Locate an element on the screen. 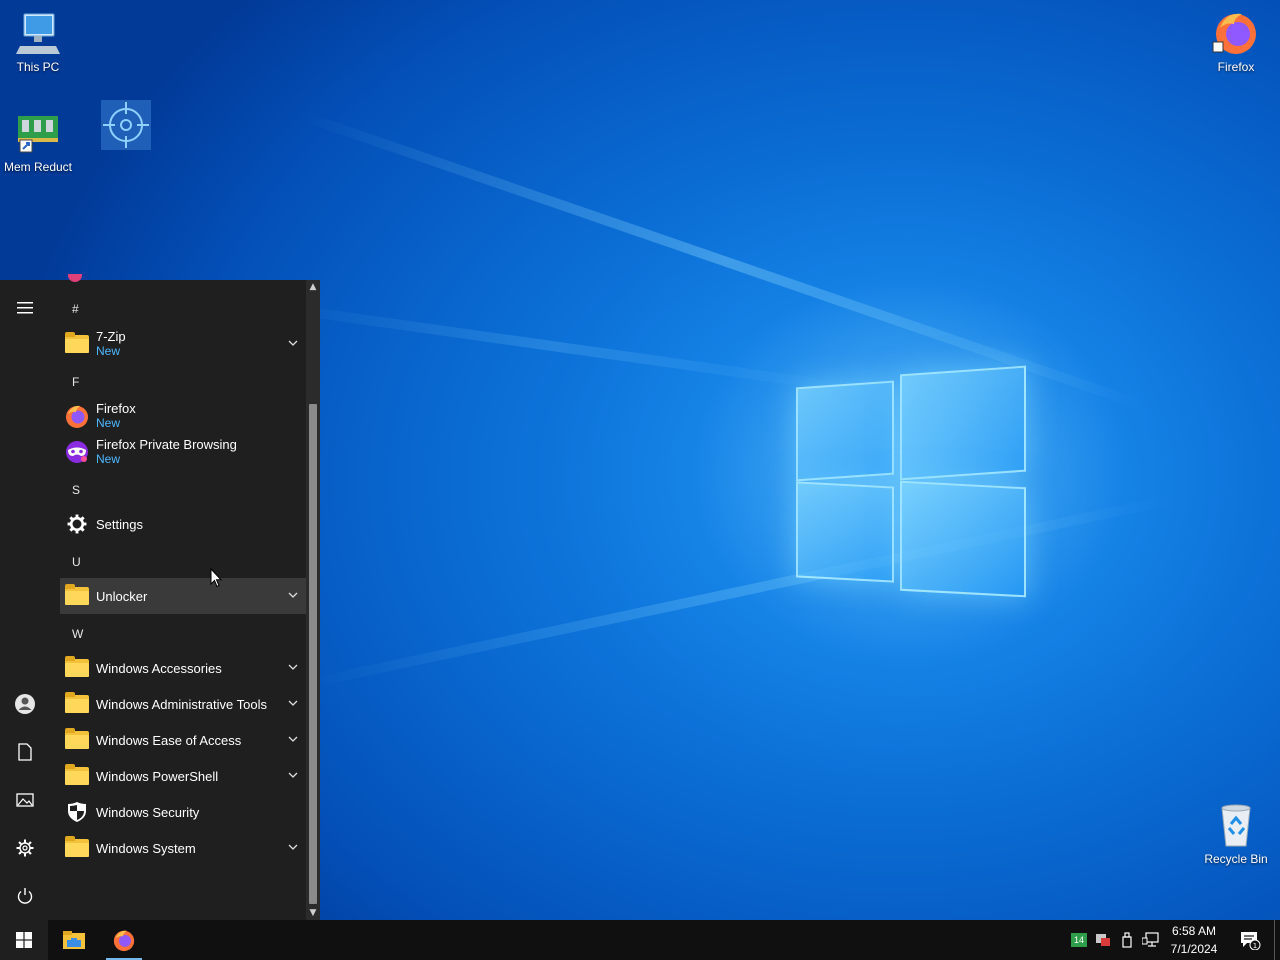 Image resolution: width=1280 pixels, height=960 pixels. unlocker-tray-icon is located at coordinates (1103, 940).